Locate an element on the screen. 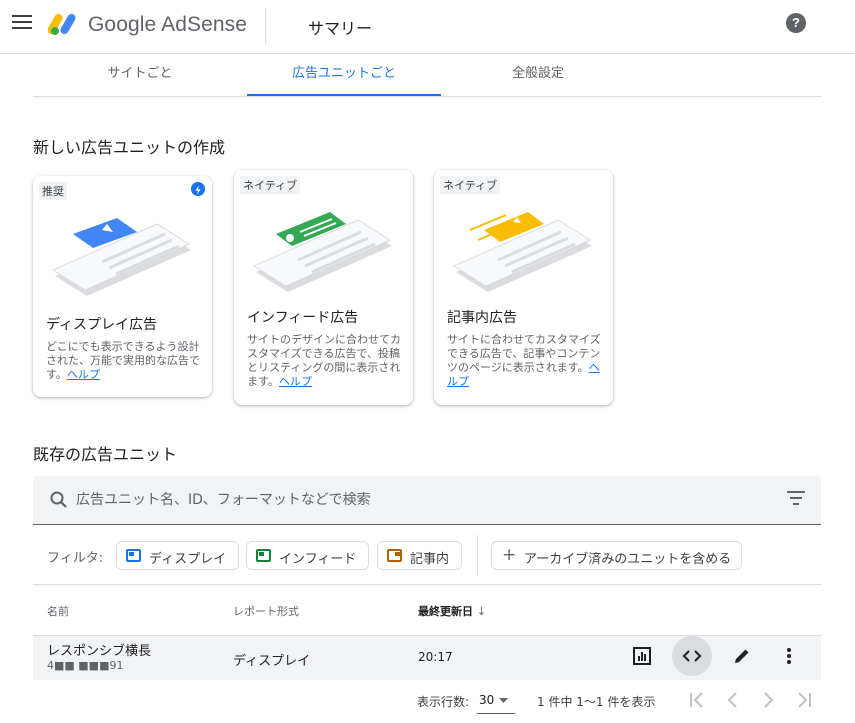  app-header: Google AdSense サマリー ? is located at coordinates (427, 27).